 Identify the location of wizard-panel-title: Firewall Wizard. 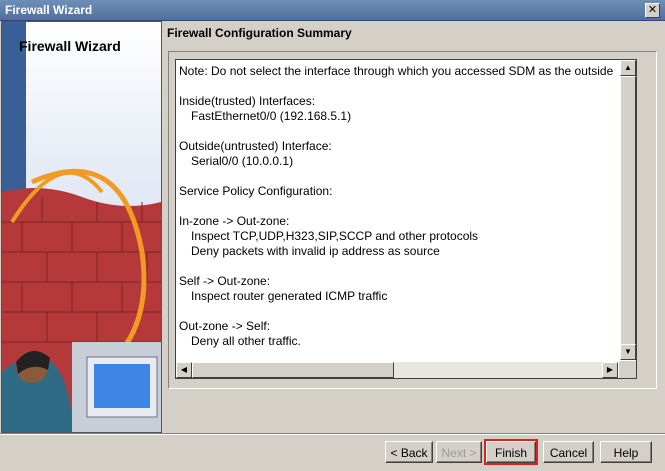
(70, 46).